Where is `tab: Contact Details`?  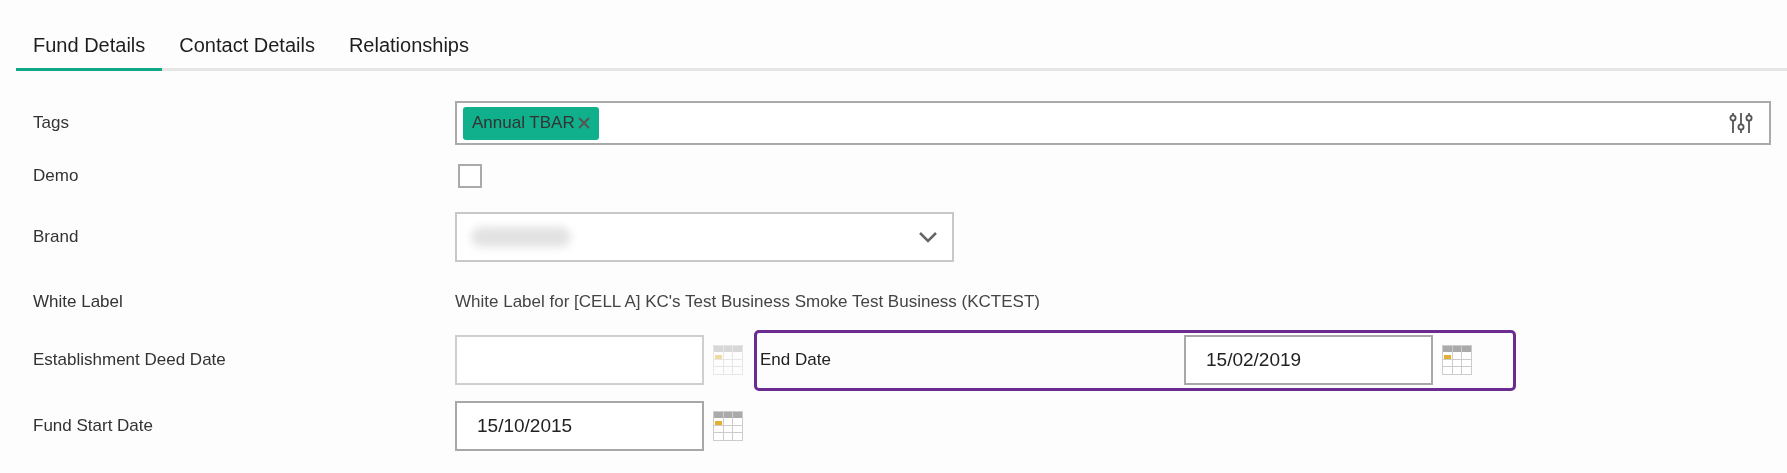
tab: Contact Details is located at coordinates (247, 50).